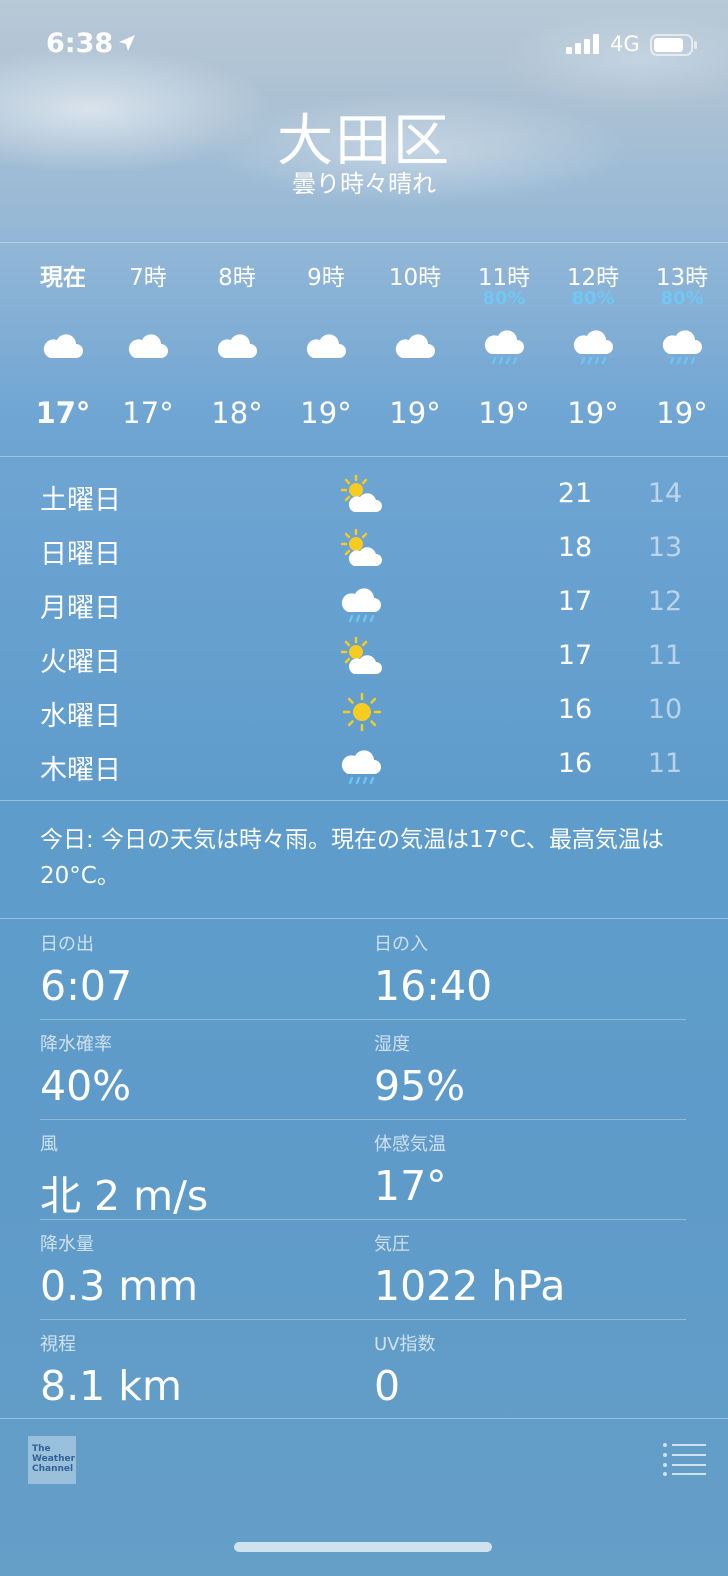  I want to click on hour-item: 11時 80% 19°, so click(504, 350).